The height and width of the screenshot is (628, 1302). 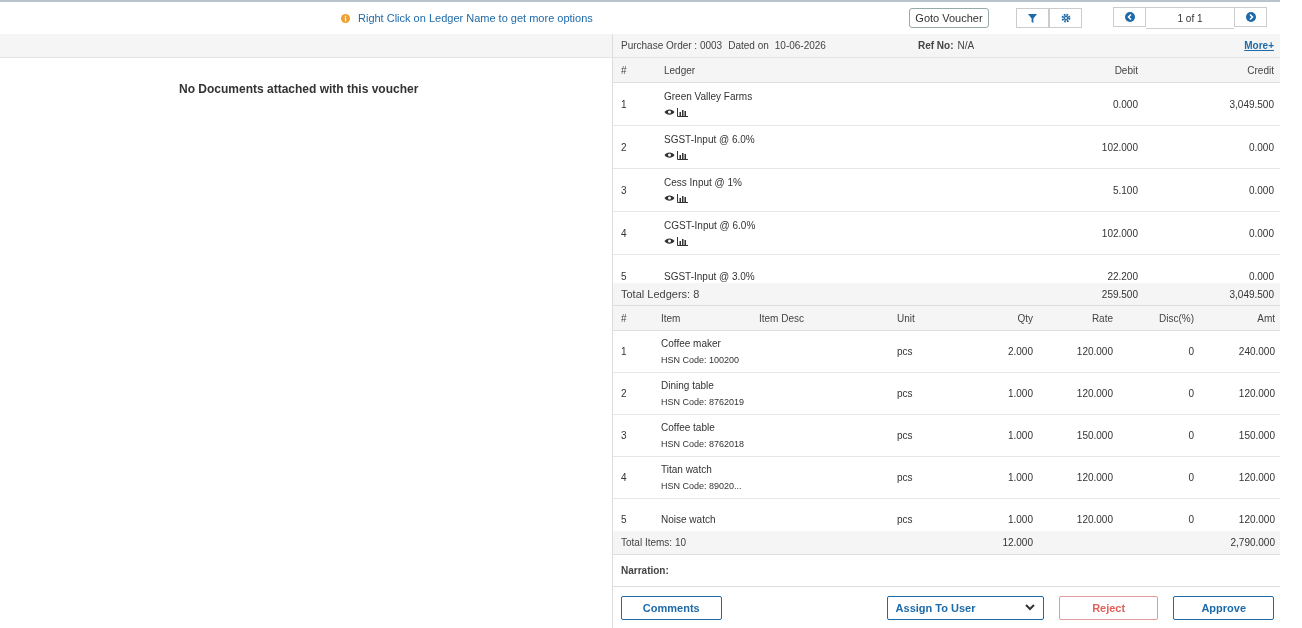 What do you see at coordinates (661, 294) in the screenshot?
I see `total-label: Total Ledgers: 8` at bounding box center [661, 294].